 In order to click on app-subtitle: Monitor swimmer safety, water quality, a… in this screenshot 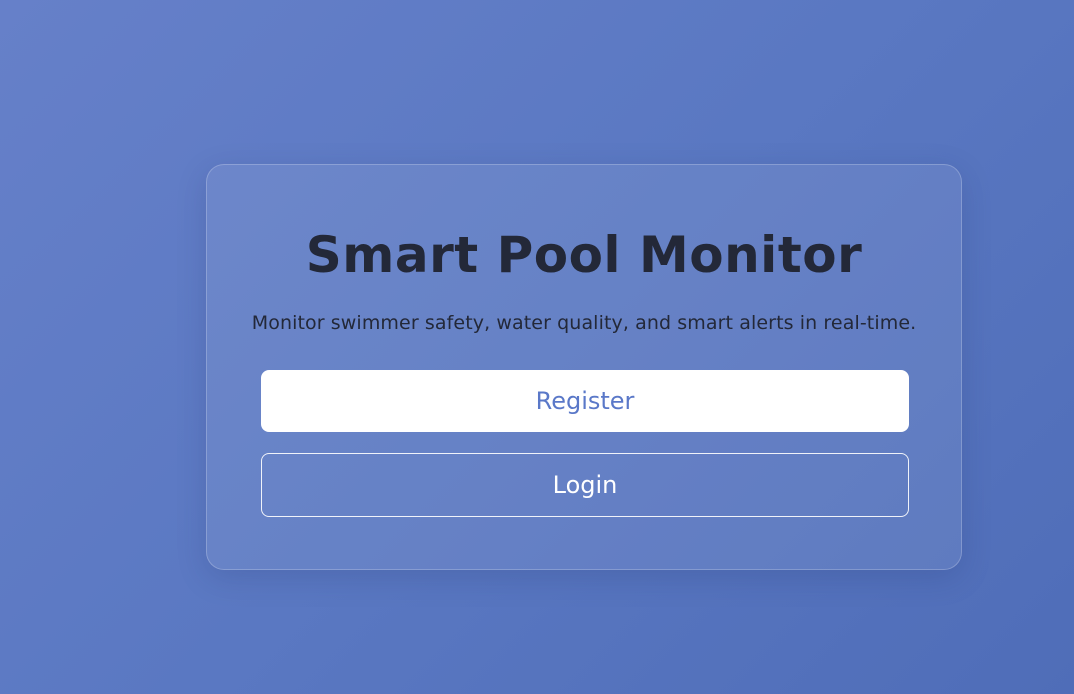, I will do `click(584, 323)`.